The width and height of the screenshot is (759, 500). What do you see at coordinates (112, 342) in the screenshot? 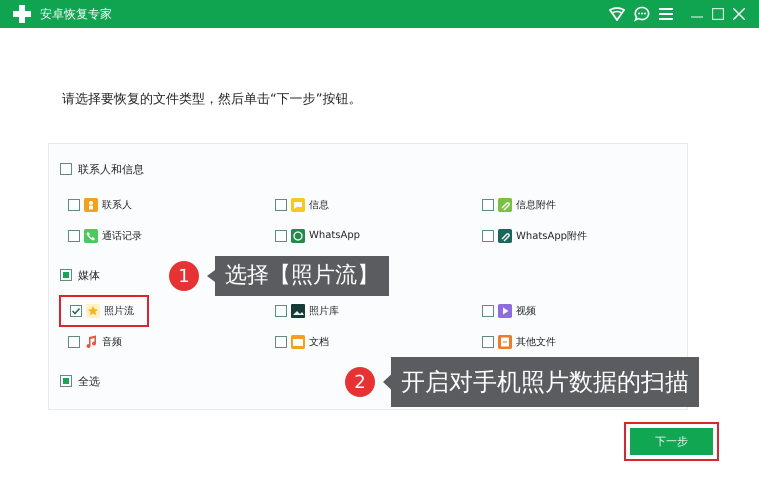
I see `file-type-label: 音频` at bounding box center [112, 342].